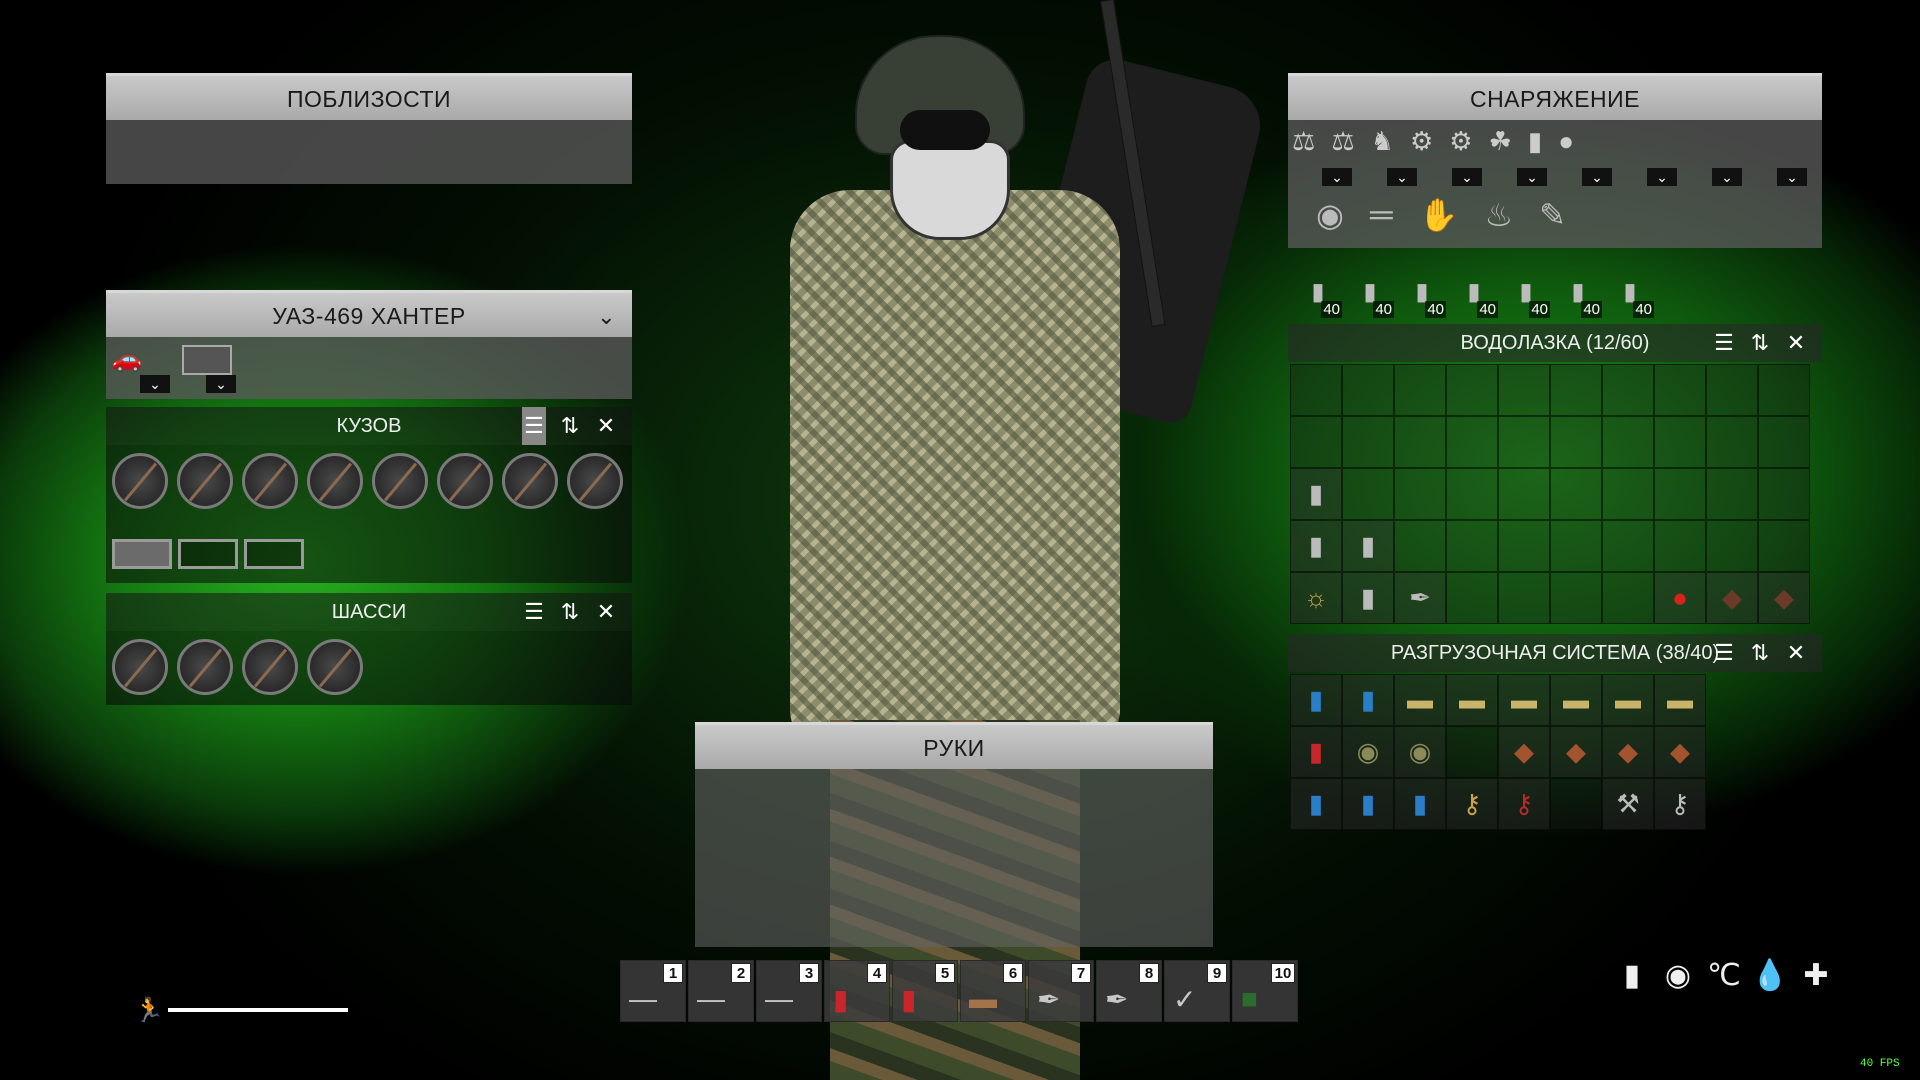  I want to click on belt-slot-icon: ═, so click(1381, 215).